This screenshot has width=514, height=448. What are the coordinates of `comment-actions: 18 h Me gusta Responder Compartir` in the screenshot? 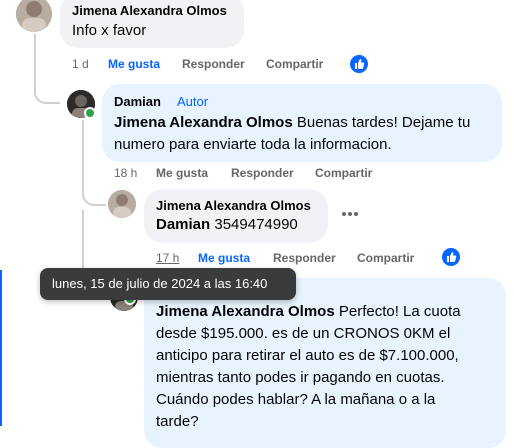 It's located at (254, 174).